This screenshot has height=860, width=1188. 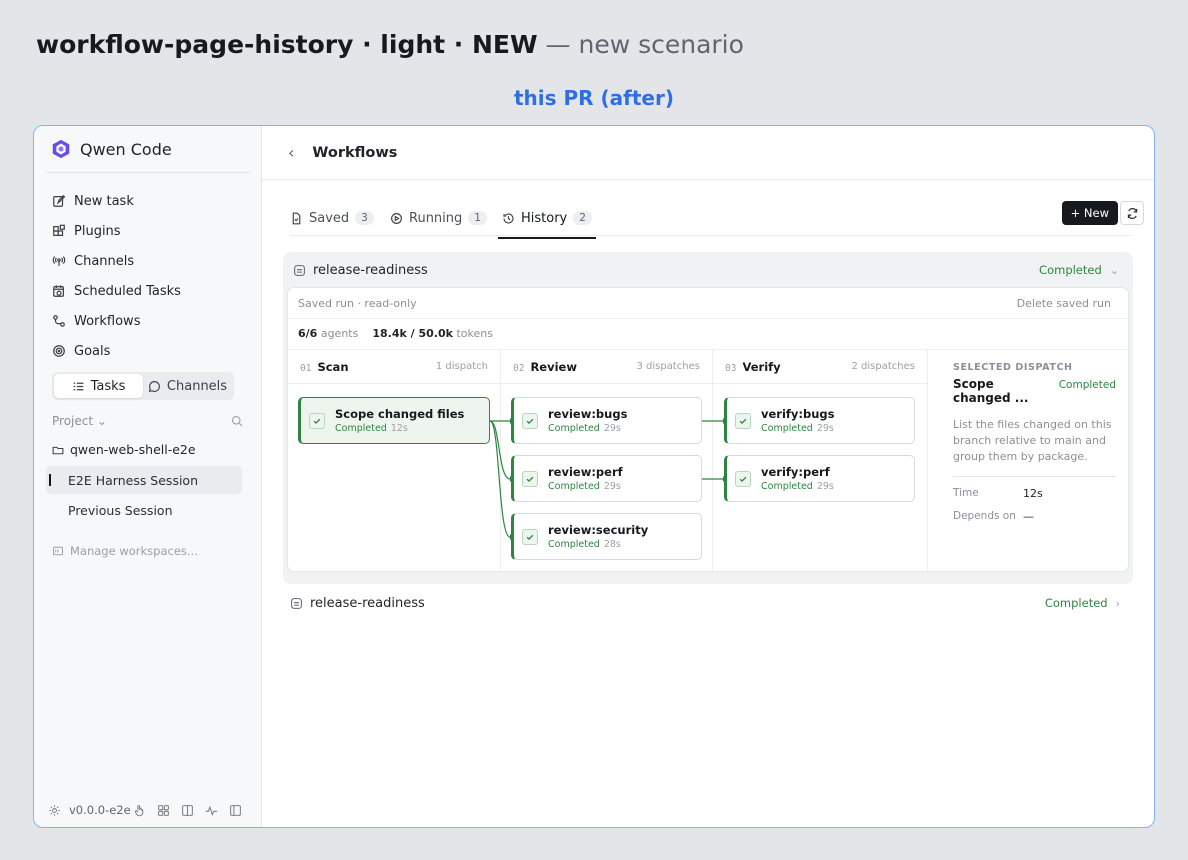 What do you see at coordinates (708, 303) in the screenshot?
I see `panel-header: Saved run · read-only Delete saved run` at bounding box center [708, 303].